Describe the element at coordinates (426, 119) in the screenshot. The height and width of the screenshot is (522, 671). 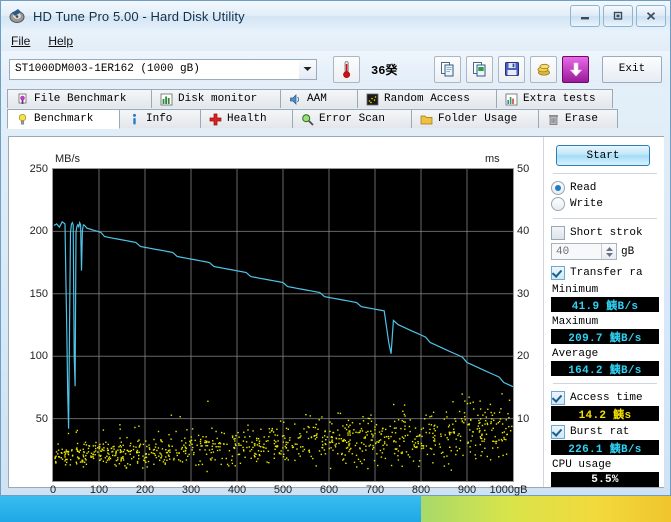
I see `folder-icon` at that location.